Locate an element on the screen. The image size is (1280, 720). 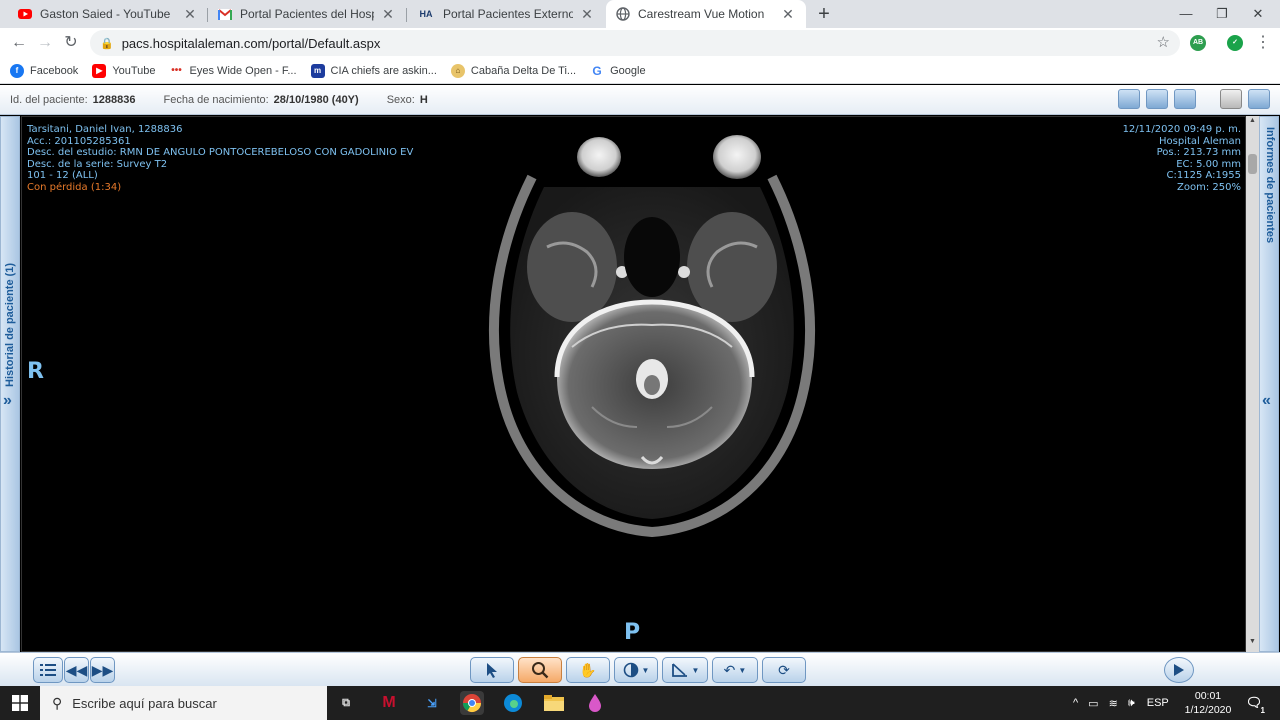
tab-carestream-vue-motion: Carestream Vue Motion ✕ is located at coordinates (706, 14).